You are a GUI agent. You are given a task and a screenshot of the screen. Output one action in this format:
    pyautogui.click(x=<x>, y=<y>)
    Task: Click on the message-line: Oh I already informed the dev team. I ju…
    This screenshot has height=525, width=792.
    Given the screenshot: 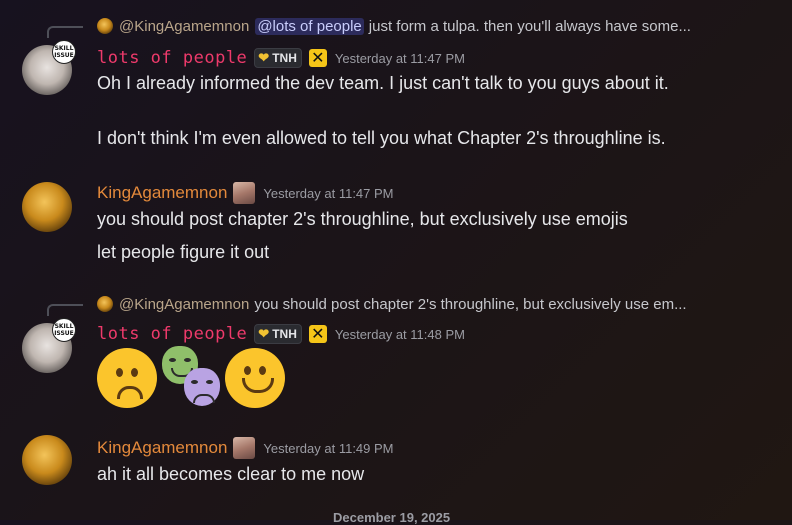 What is the action you would take?
    pyautogui.click(x=383, y=83)
    